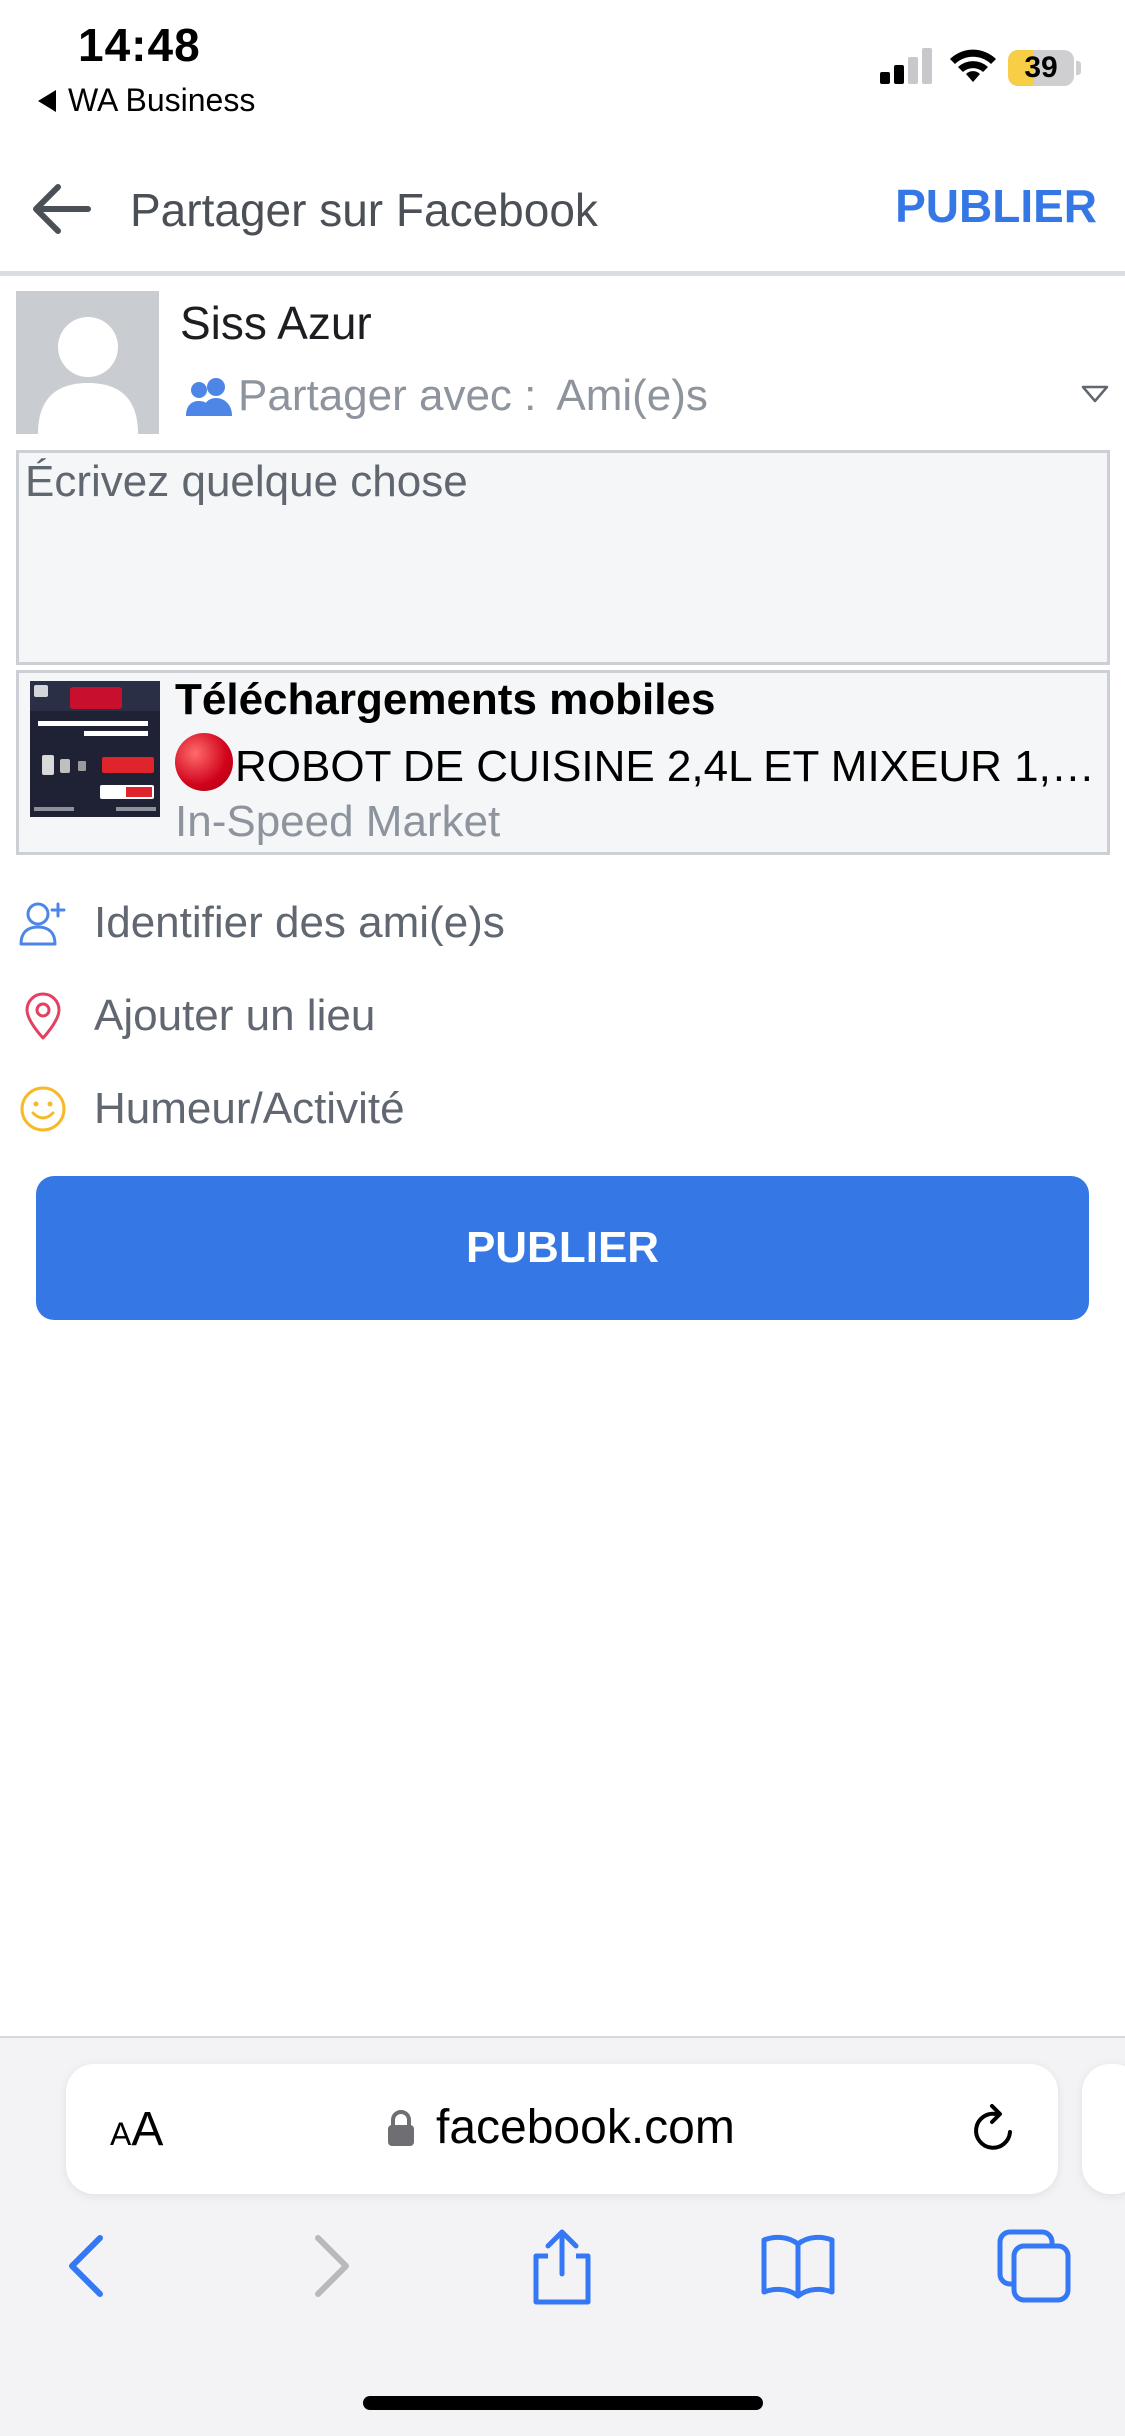  What do you see at coordinates (906, 66) in the screenshot?
I see `cellular-signal-icon` at bounding box center [906, 66].